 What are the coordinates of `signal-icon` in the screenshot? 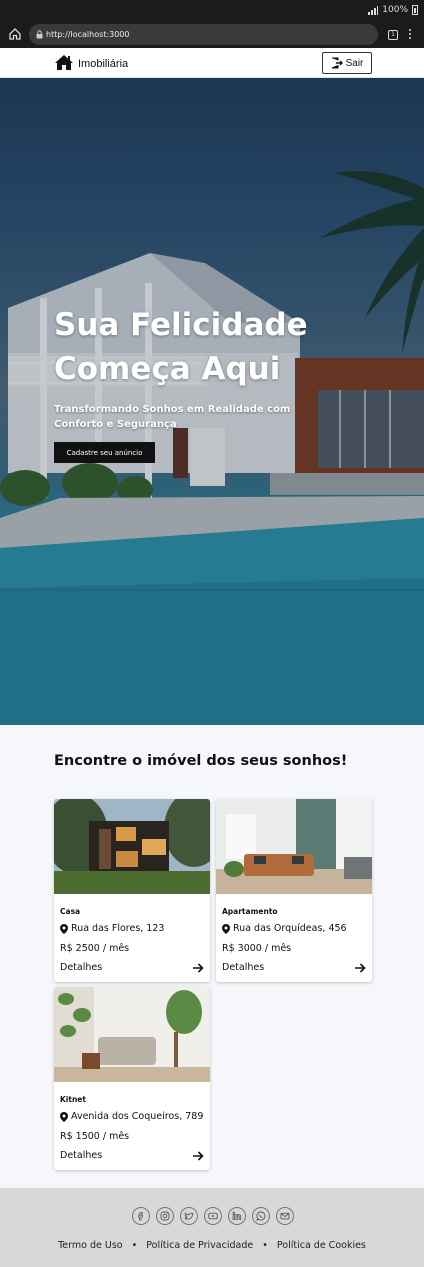 It's located at (373, 10).